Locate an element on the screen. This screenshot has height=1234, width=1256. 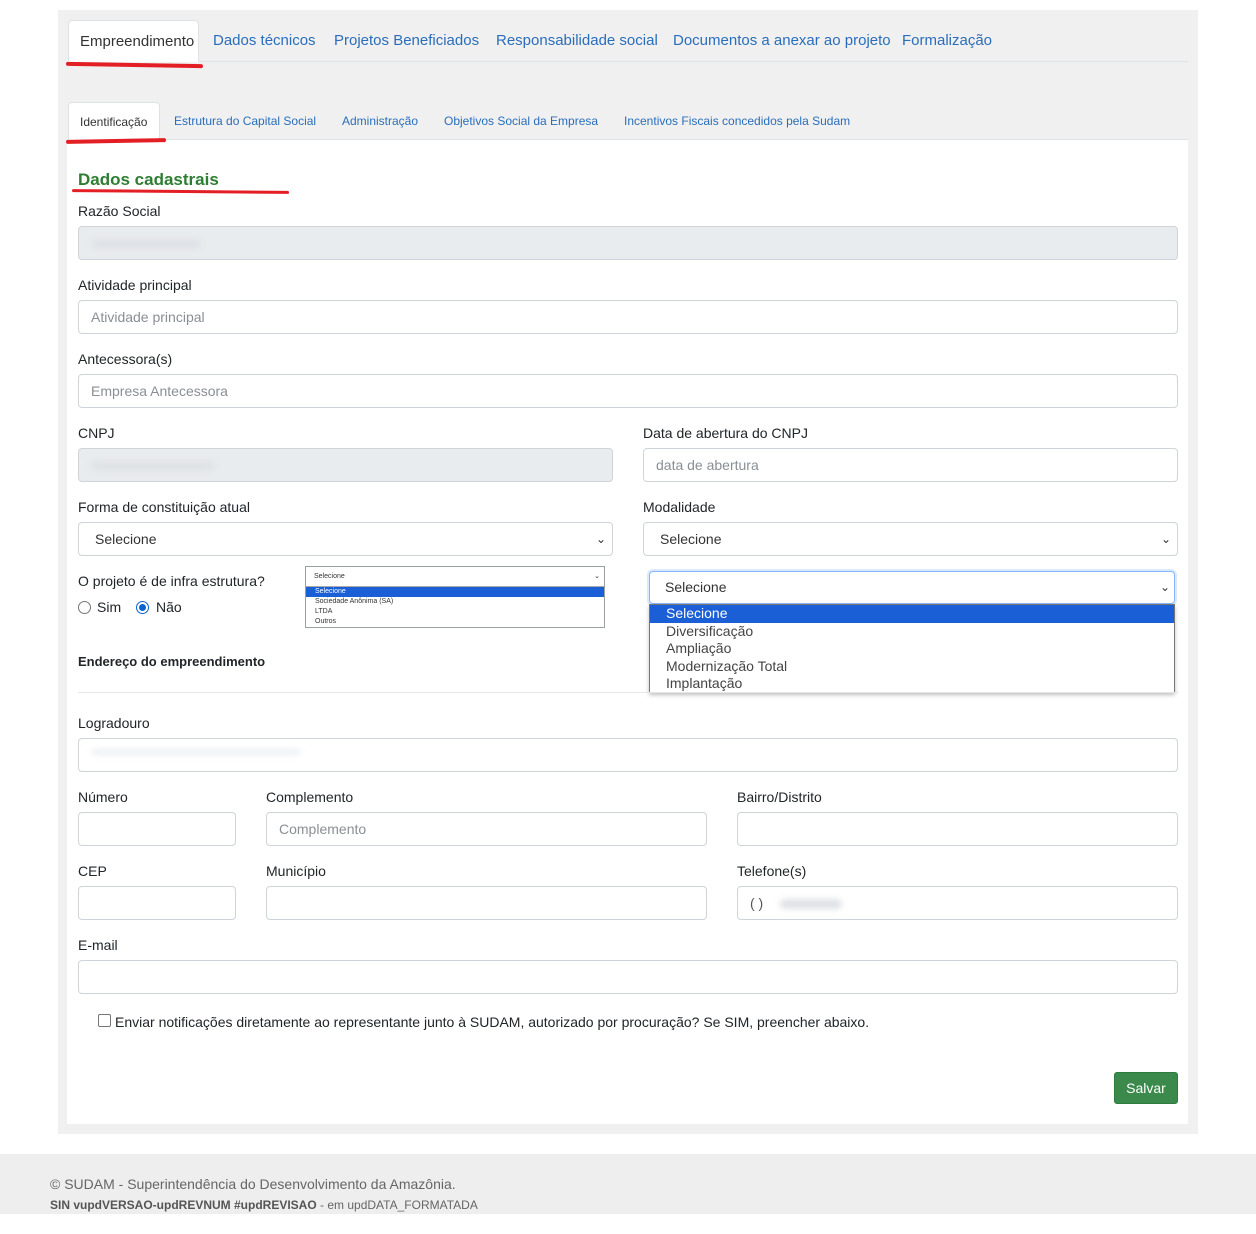
modalidade-option: Implantação is located at coordinates (912, 684).